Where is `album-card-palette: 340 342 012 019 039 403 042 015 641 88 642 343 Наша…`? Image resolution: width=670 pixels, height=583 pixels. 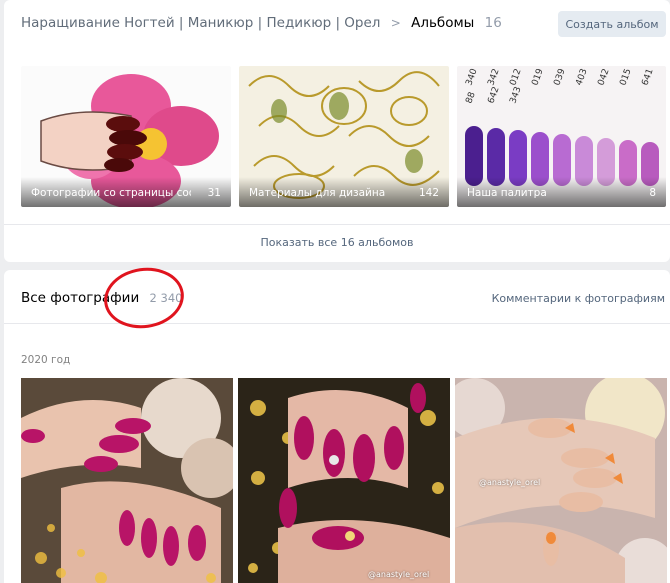
album-card-palette: 340 342 012 019 039 403 042 015 641 88 642 343 Наша… is located at coordinates (561, 136).